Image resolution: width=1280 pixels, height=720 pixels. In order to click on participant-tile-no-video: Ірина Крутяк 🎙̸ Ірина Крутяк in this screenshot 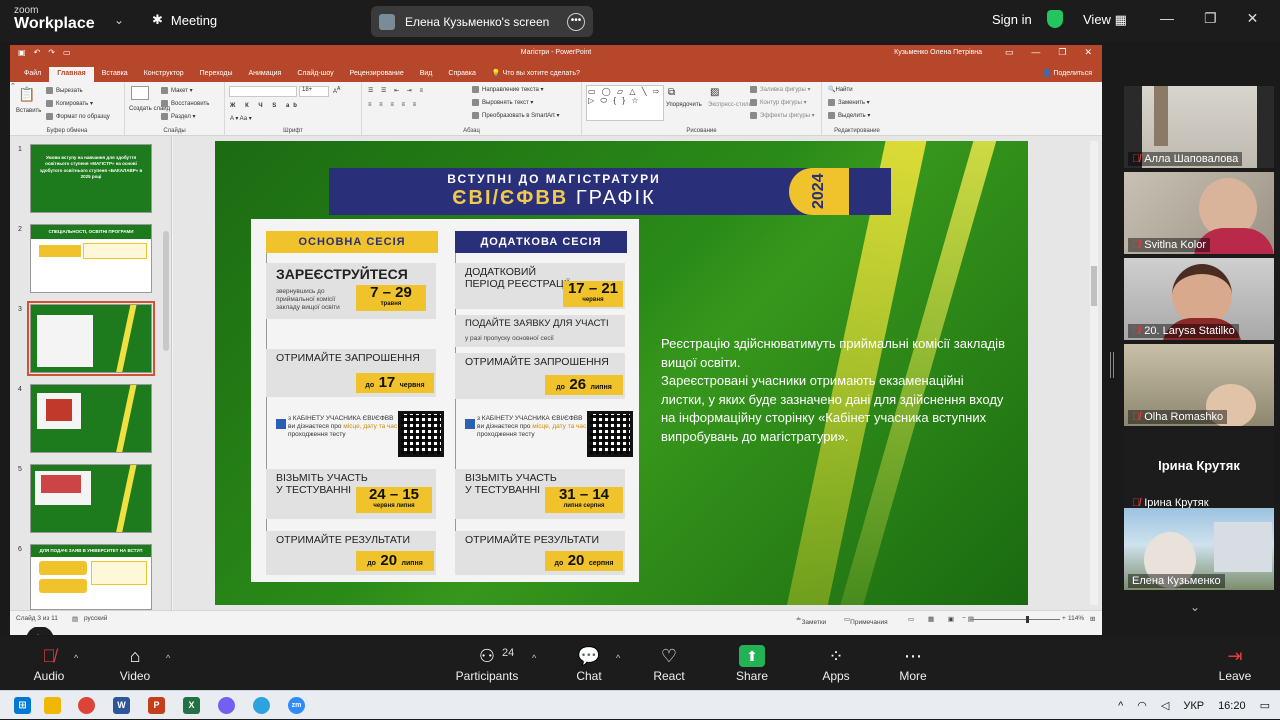, I will do `click(1199, 471)`.